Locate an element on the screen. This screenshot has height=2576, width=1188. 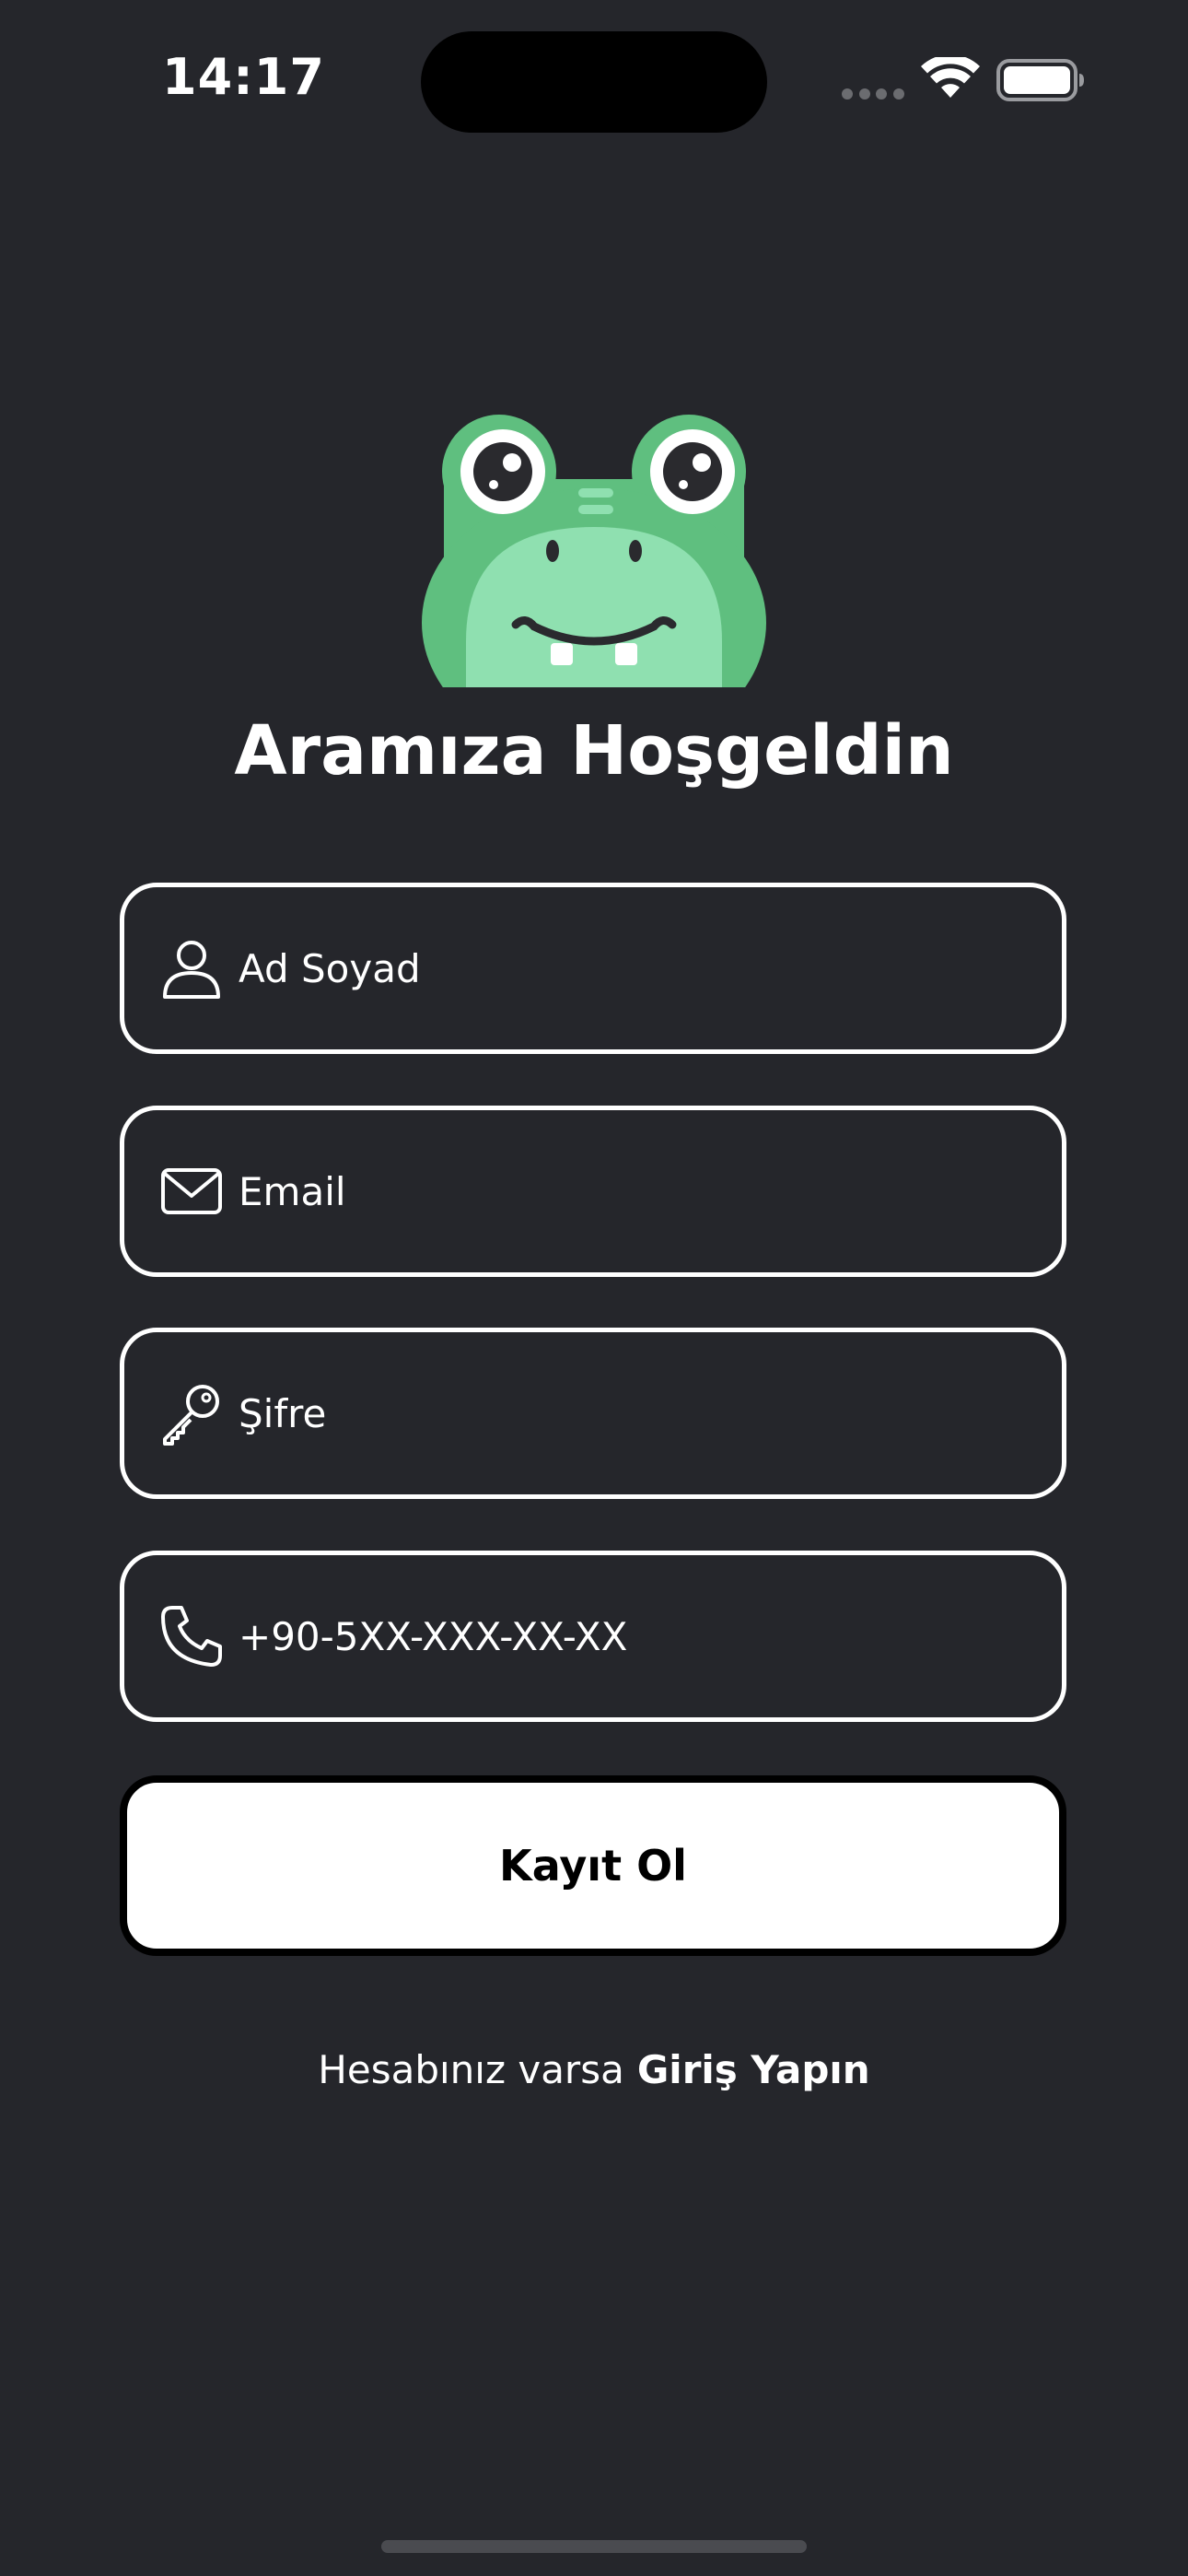
status-time: 14:17 is located at coordinates (243, 77).